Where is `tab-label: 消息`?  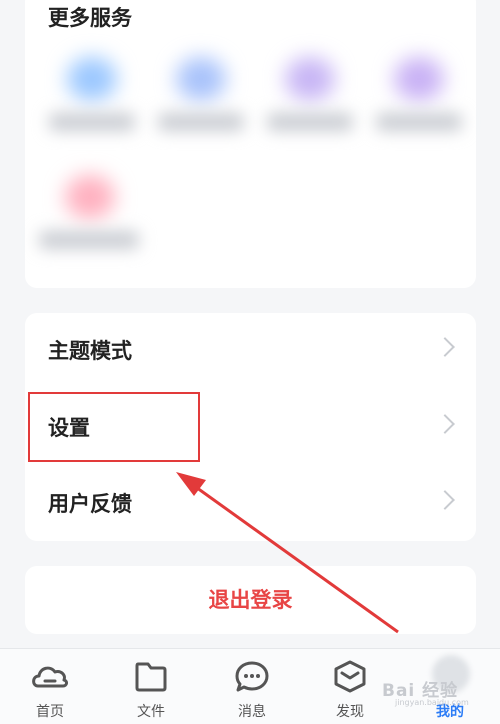
tab-label: 消息 is located at coordinates (252, 712).